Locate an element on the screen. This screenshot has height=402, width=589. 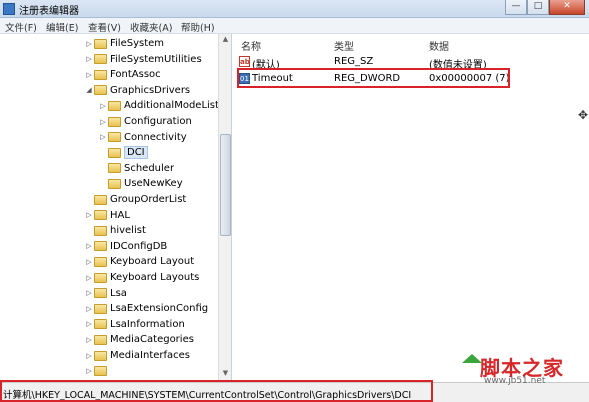
tree-scrollbar: ▲ ▼ is located at coordinates (224, 208).